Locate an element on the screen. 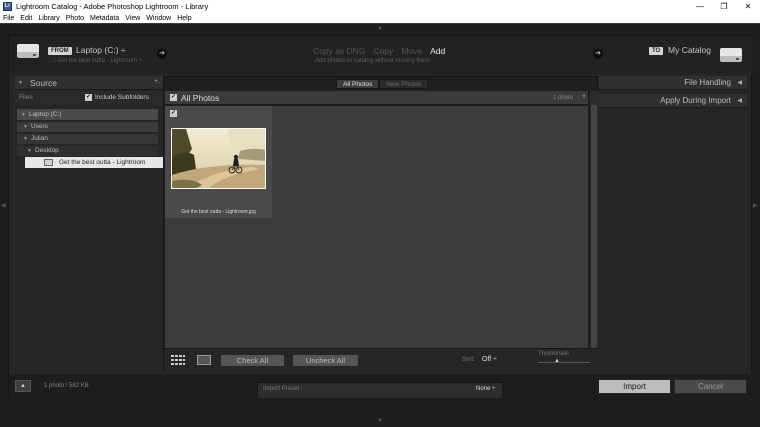  photo-image is located at coordinates (218, 158).